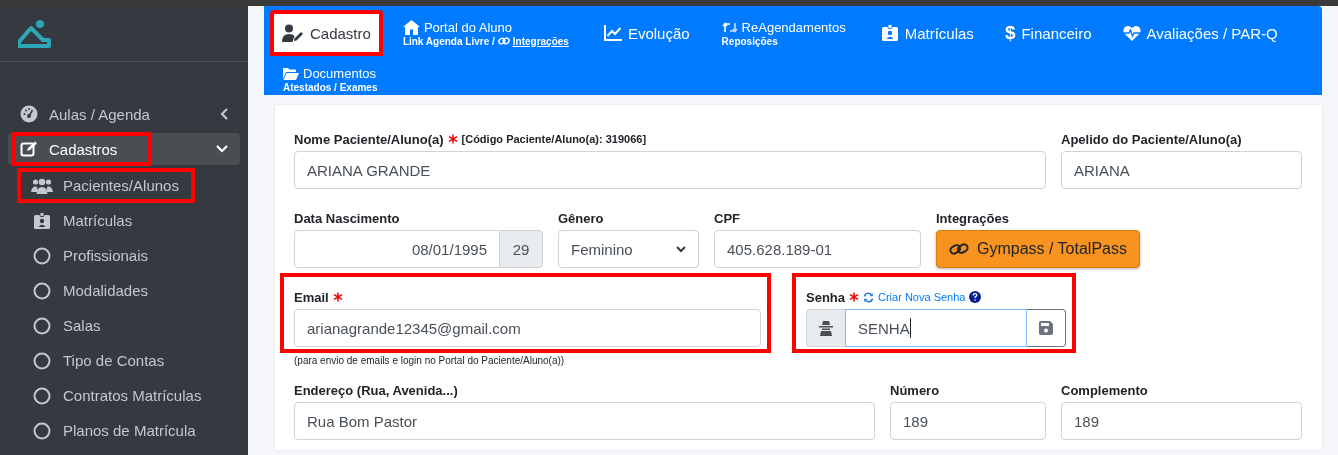 This screenshot has height=455, width=1338. I want to click on password-field: SENHA, so click(936, 328).